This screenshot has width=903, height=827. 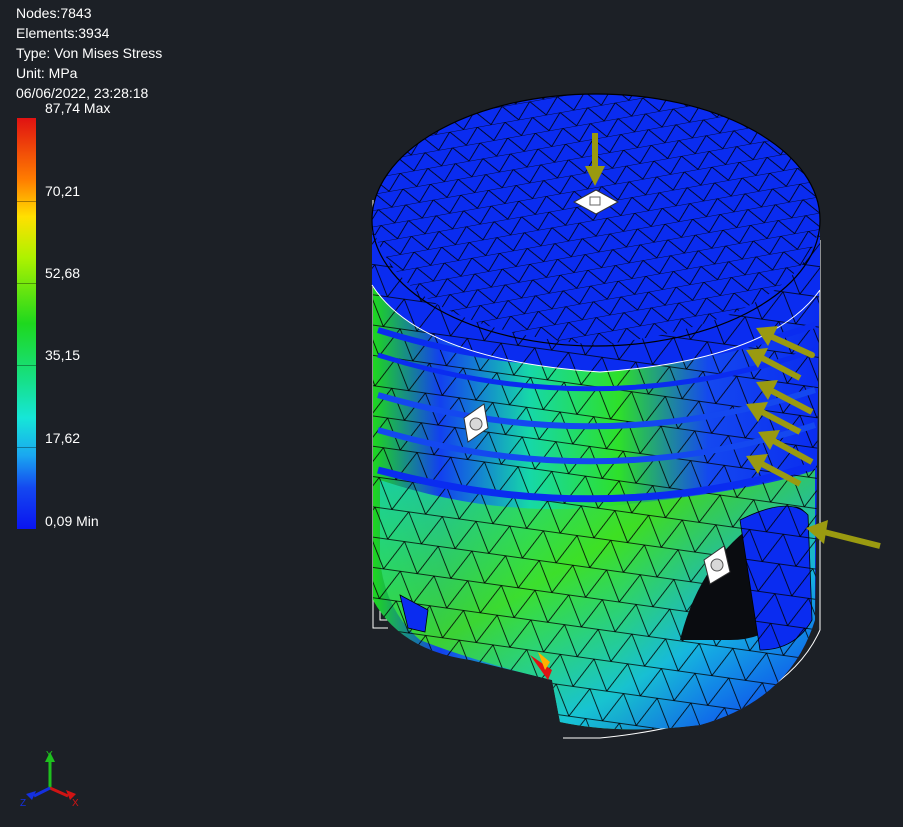 I want to click on axis-label-y: Y, so click(x=49, y=755).